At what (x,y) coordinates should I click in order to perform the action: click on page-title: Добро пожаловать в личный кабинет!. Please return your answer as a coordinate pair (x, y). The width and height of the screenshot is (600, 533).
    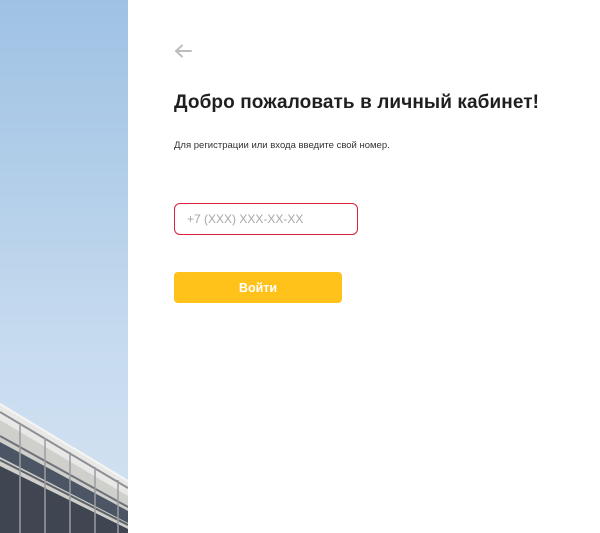
    Looking at the image, I should click on (357, 102).